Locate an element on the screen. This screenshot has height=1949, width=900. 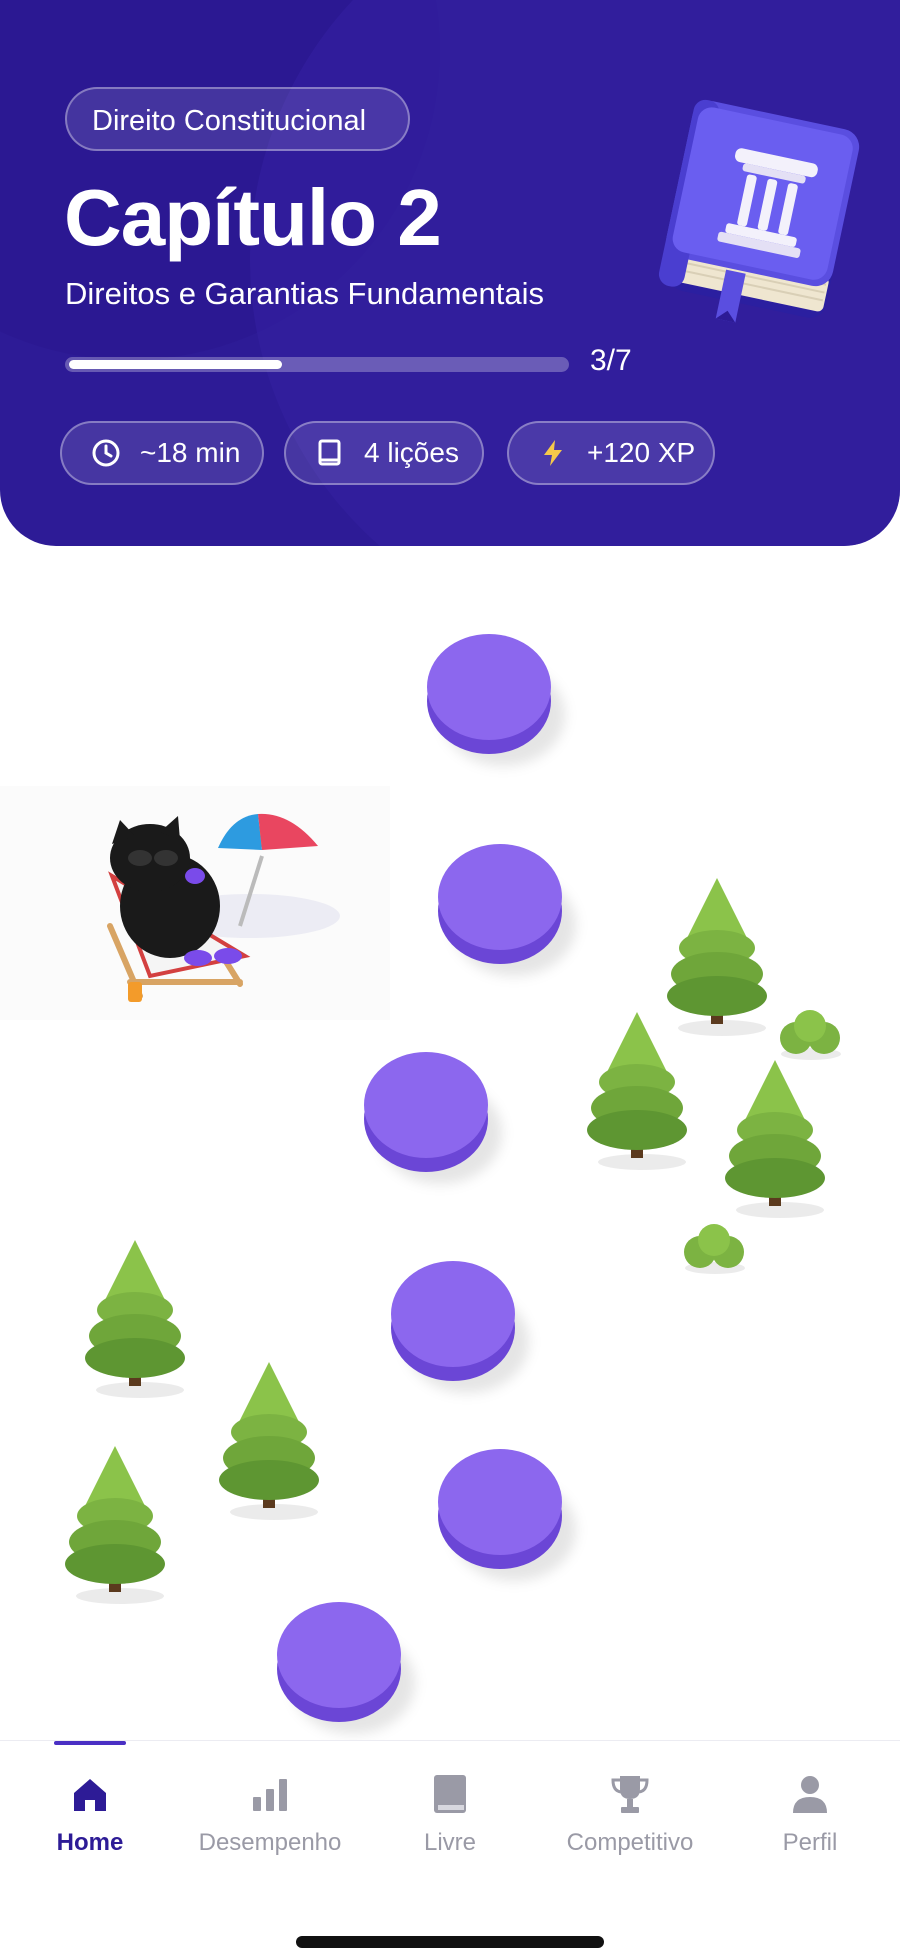
tab-label: Livre is located at coordinates (450, 1842).